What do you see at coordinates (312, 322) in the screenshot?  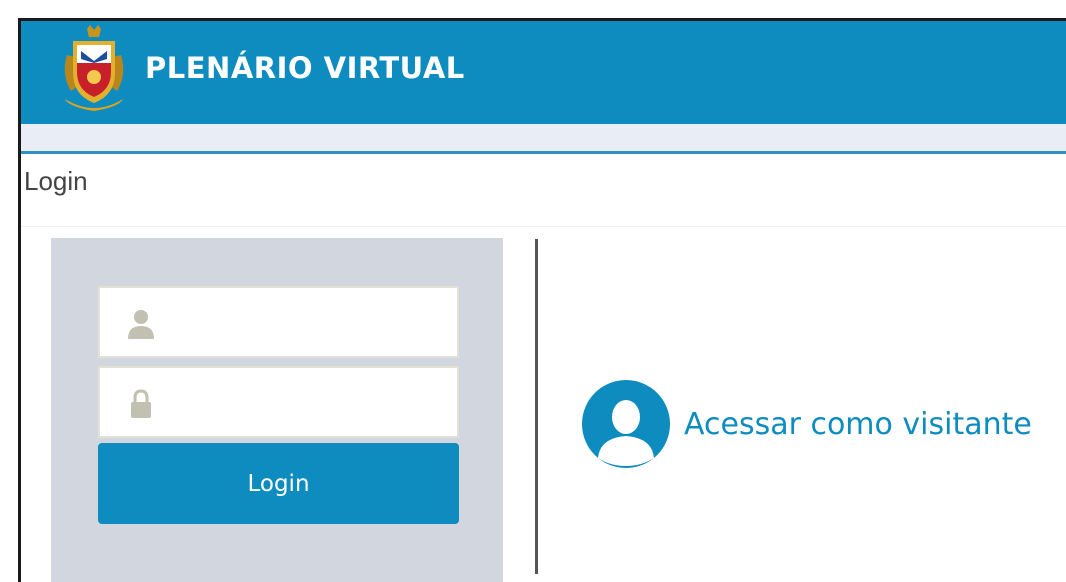 I see `username-input` at bounding box center [312, 322].